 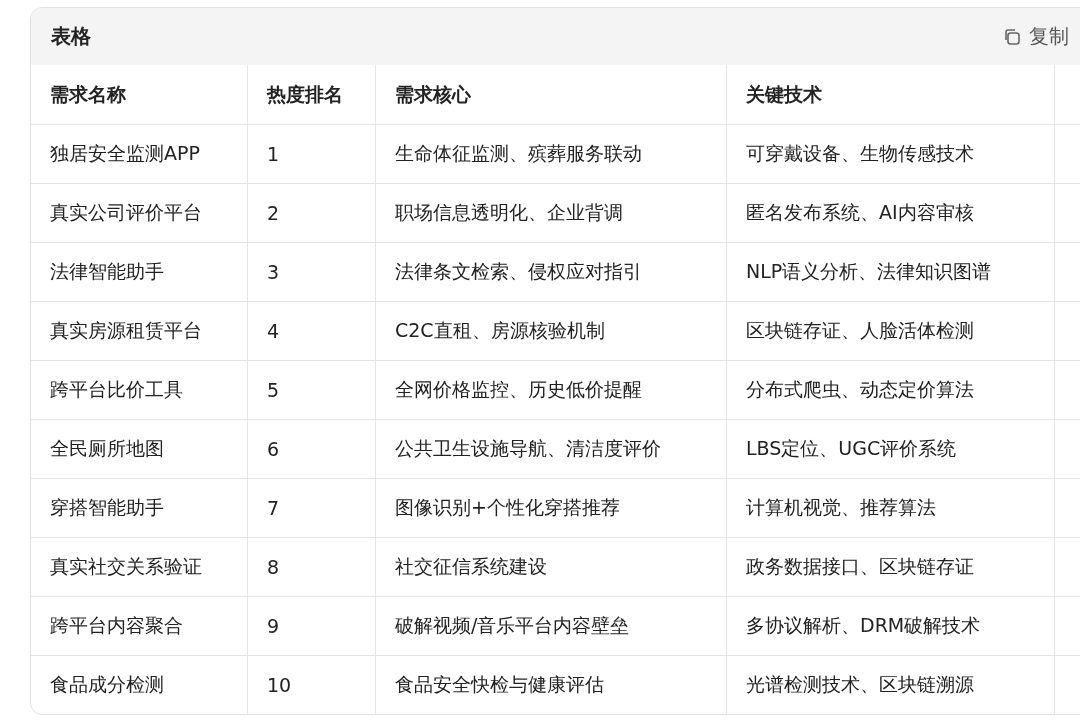 What do you see at coordinates (139, 94) in the screenshot?
I see `column-header: 需求名称` at bounding box center [139, 94].